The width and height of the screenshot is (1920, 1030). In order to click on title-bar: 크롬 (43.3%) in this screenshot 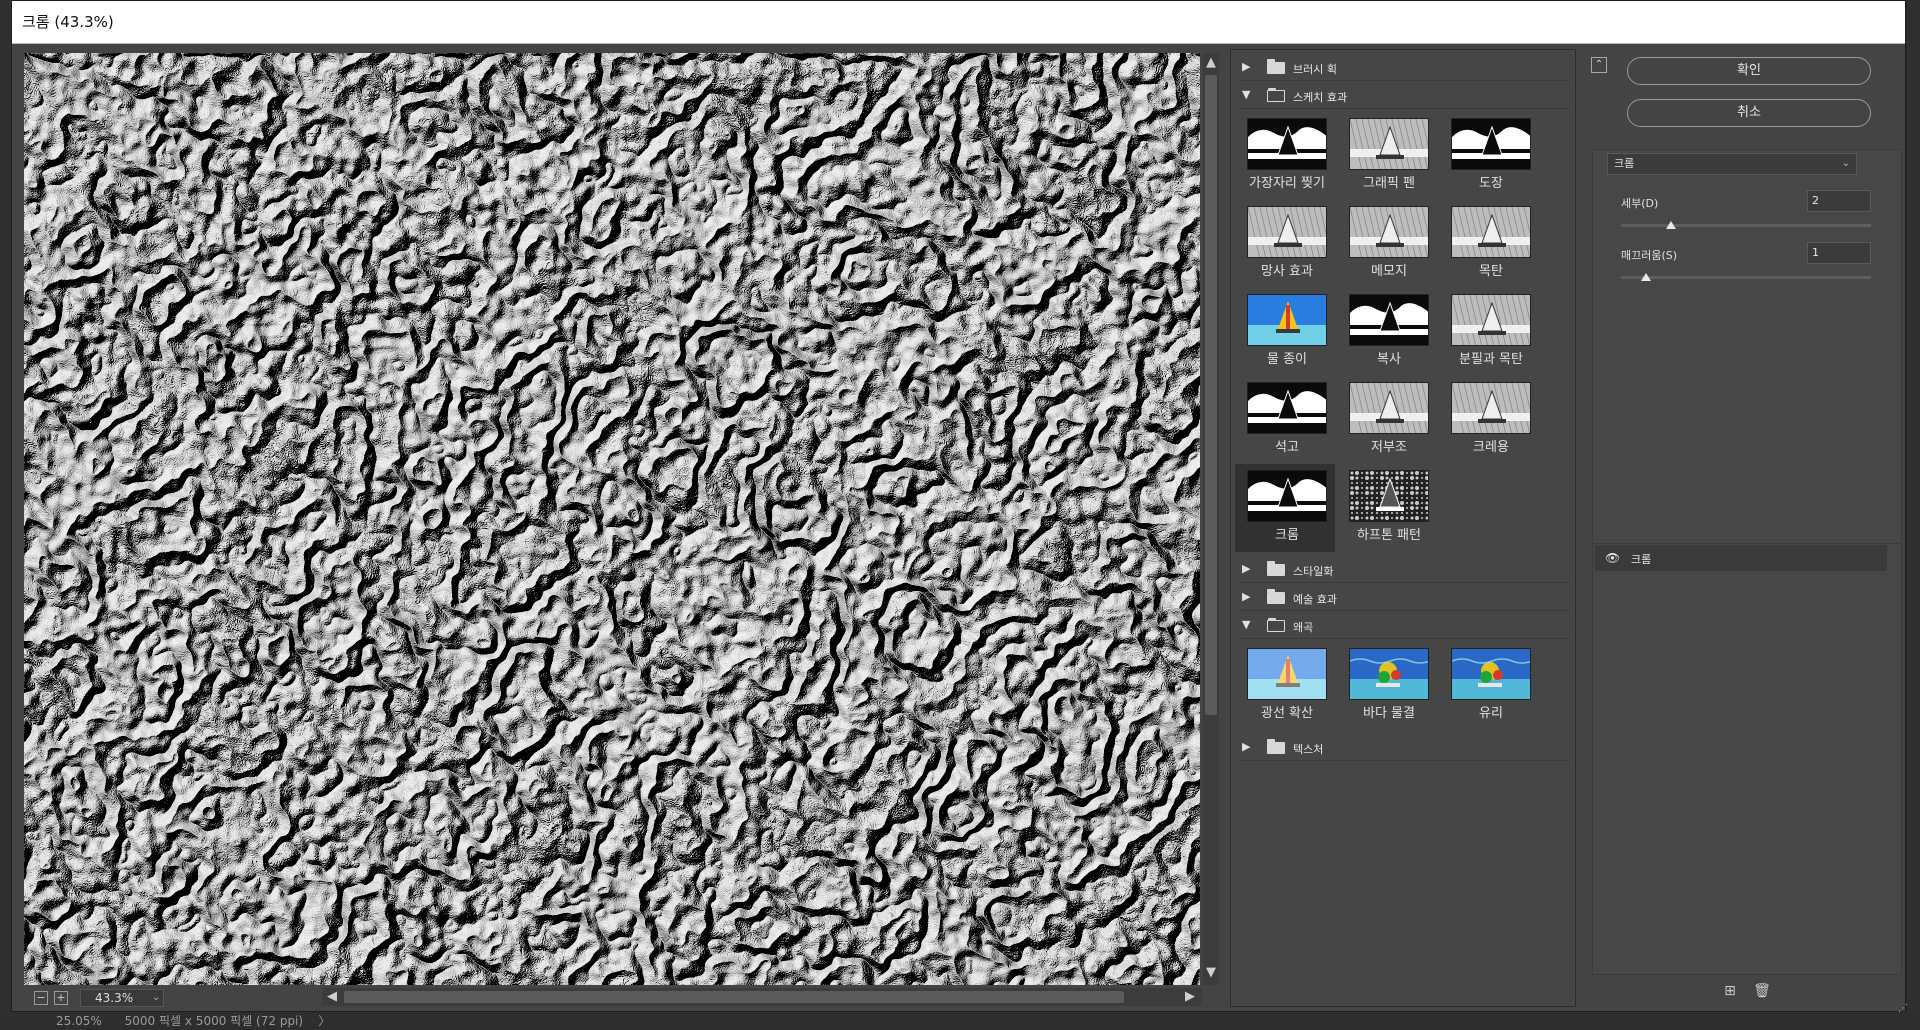, I will do `click(958, 22)`.